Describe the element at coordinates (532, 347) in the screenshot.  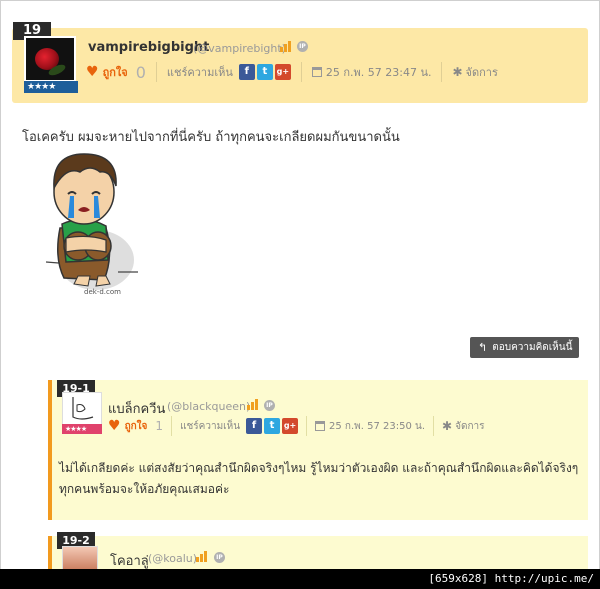
I see `reply-button-label: ตอบความคิดเห็นนี้` at that location.